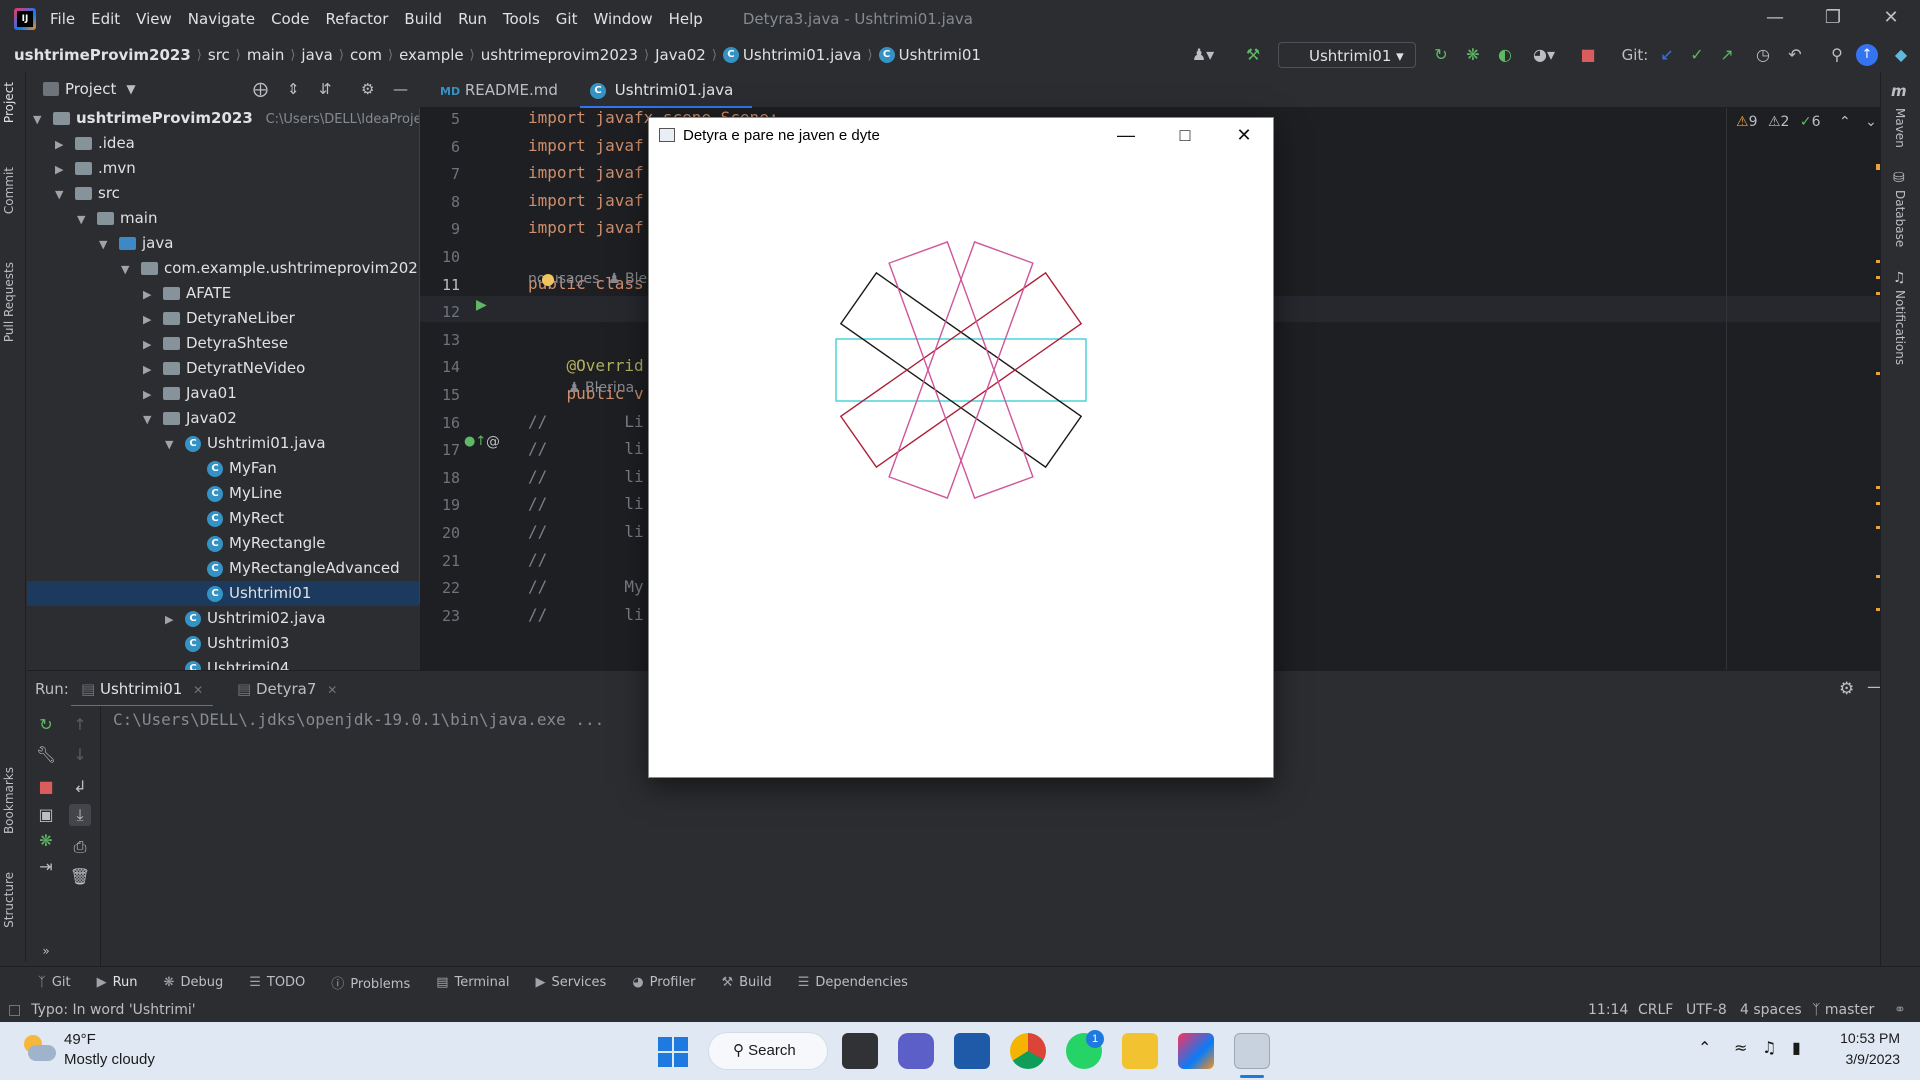 The width and height of the screenshot is (1920, 1080). I want to click on exit-icon: ⇥, so click(46, 867).